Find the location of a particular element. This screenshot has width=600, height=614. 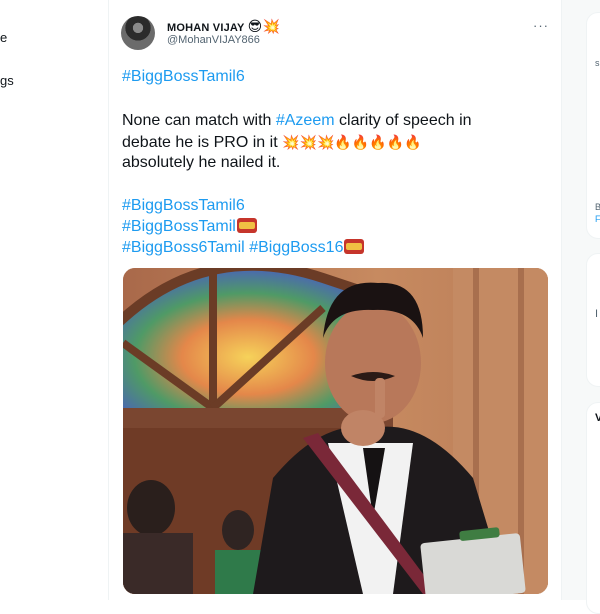

sidebar-text-fragment: I is located at coordinates (597, 314).